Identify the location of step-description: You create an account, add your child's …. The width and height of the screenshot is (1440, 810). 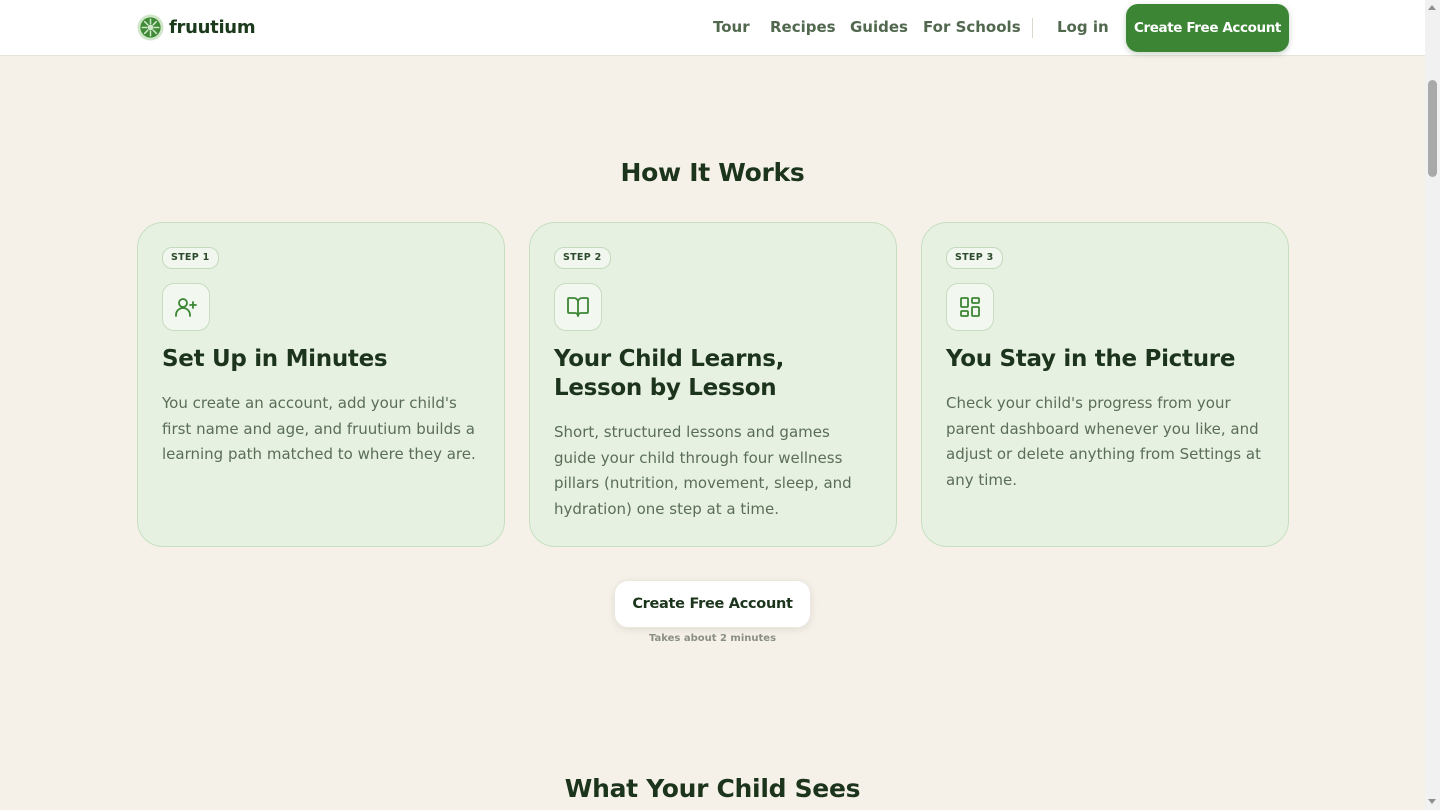
(319, 429).